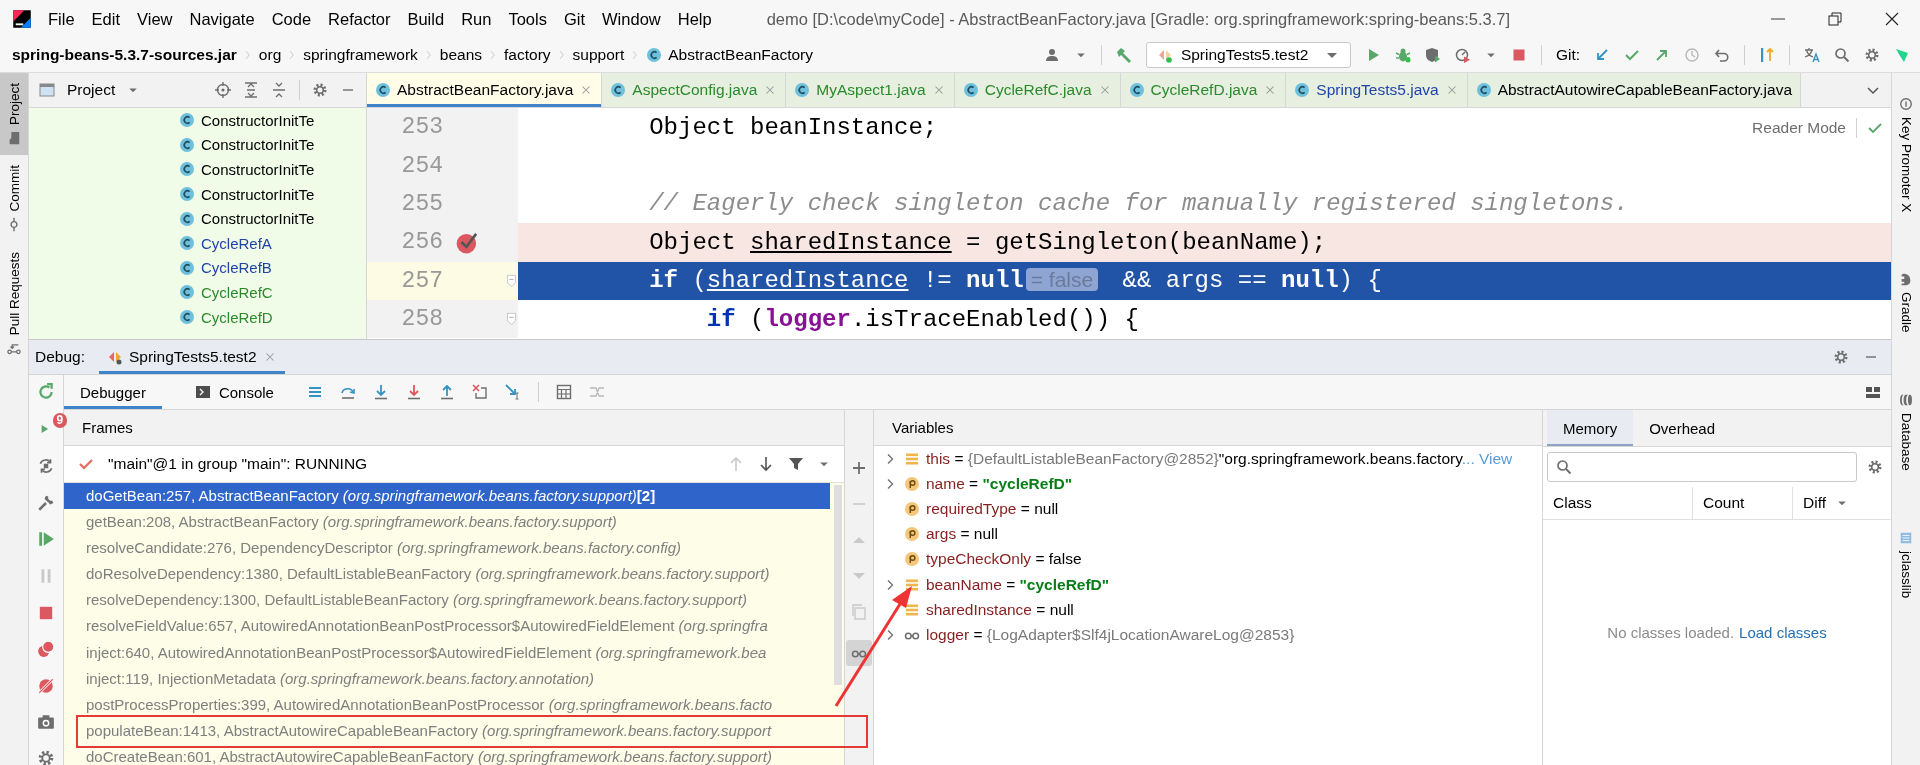 The height and width of the screenshot is (765, 1920). I want to click on menu-item: Tools, so click(527, 19).